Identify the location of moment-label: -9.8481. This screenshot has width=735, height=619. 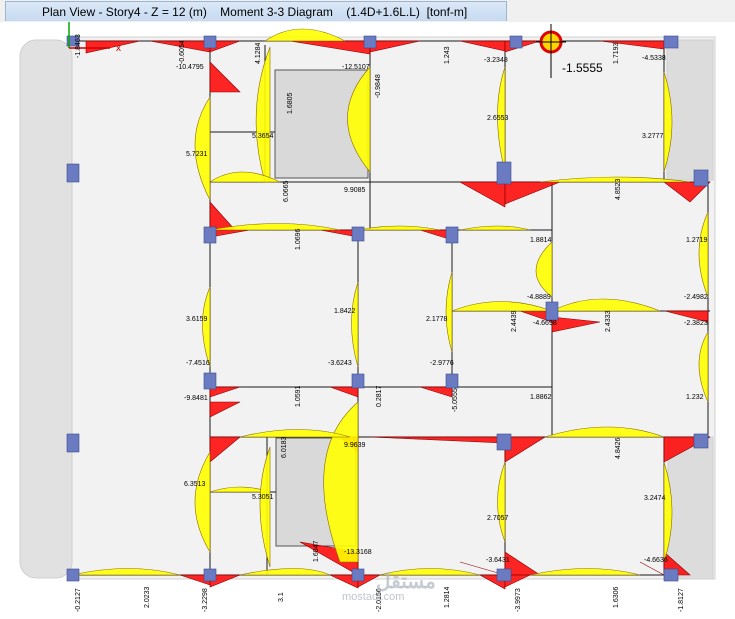
(196, 398).